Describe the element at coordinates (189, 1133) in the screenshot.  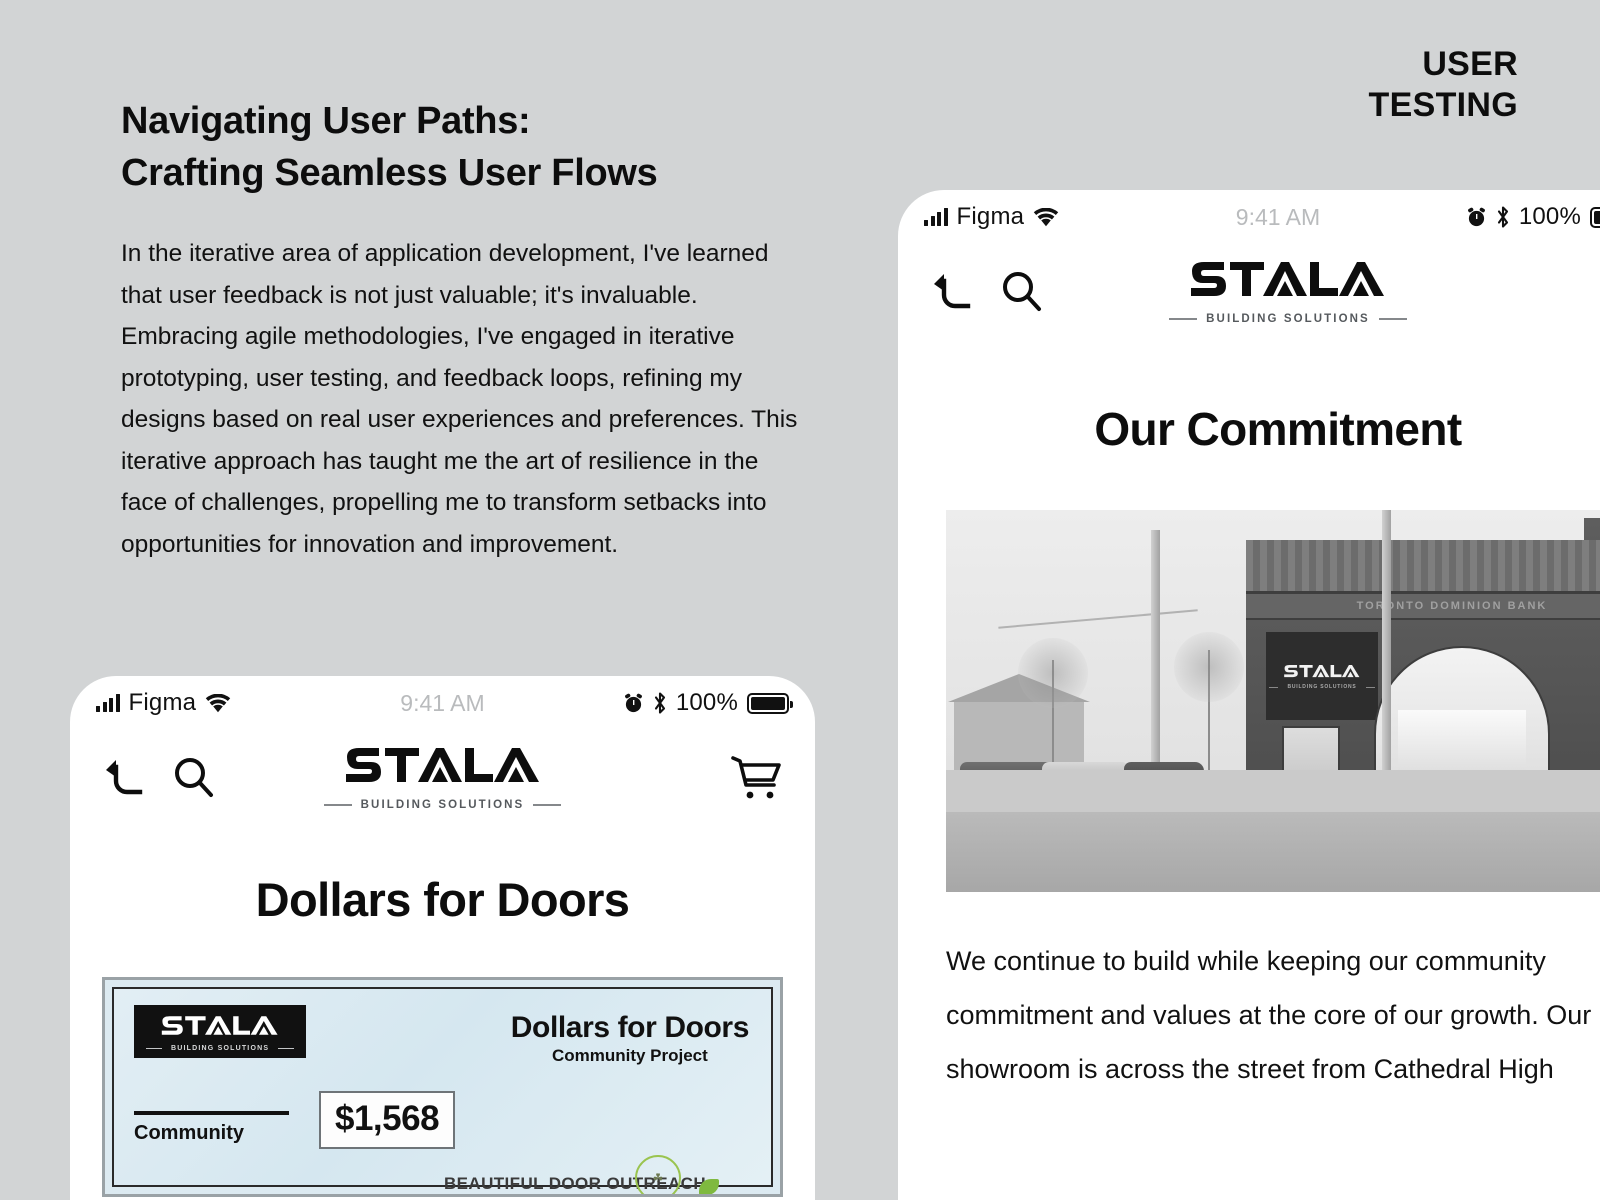
I see `cheque-payee-label: Community` at that location.